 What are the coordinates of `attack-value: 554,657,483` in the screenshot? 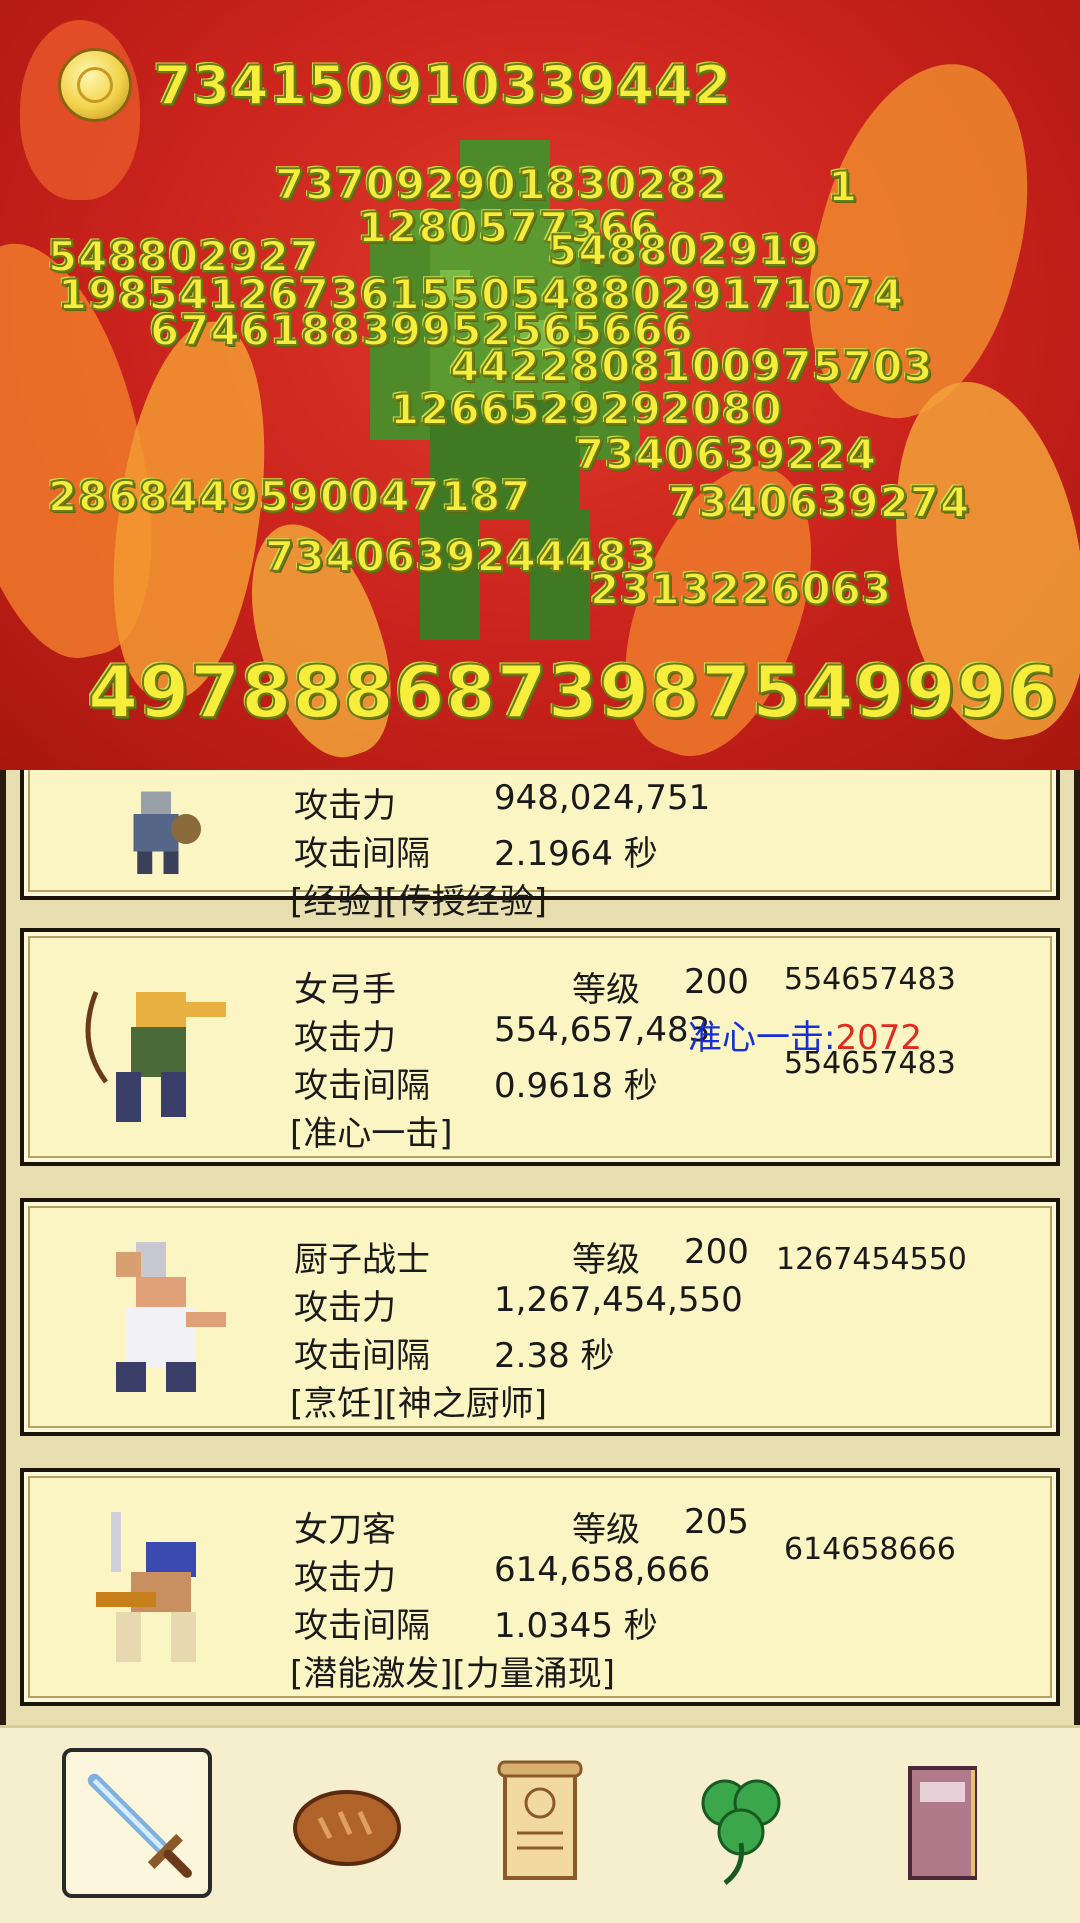 It's located at (602, 1030).